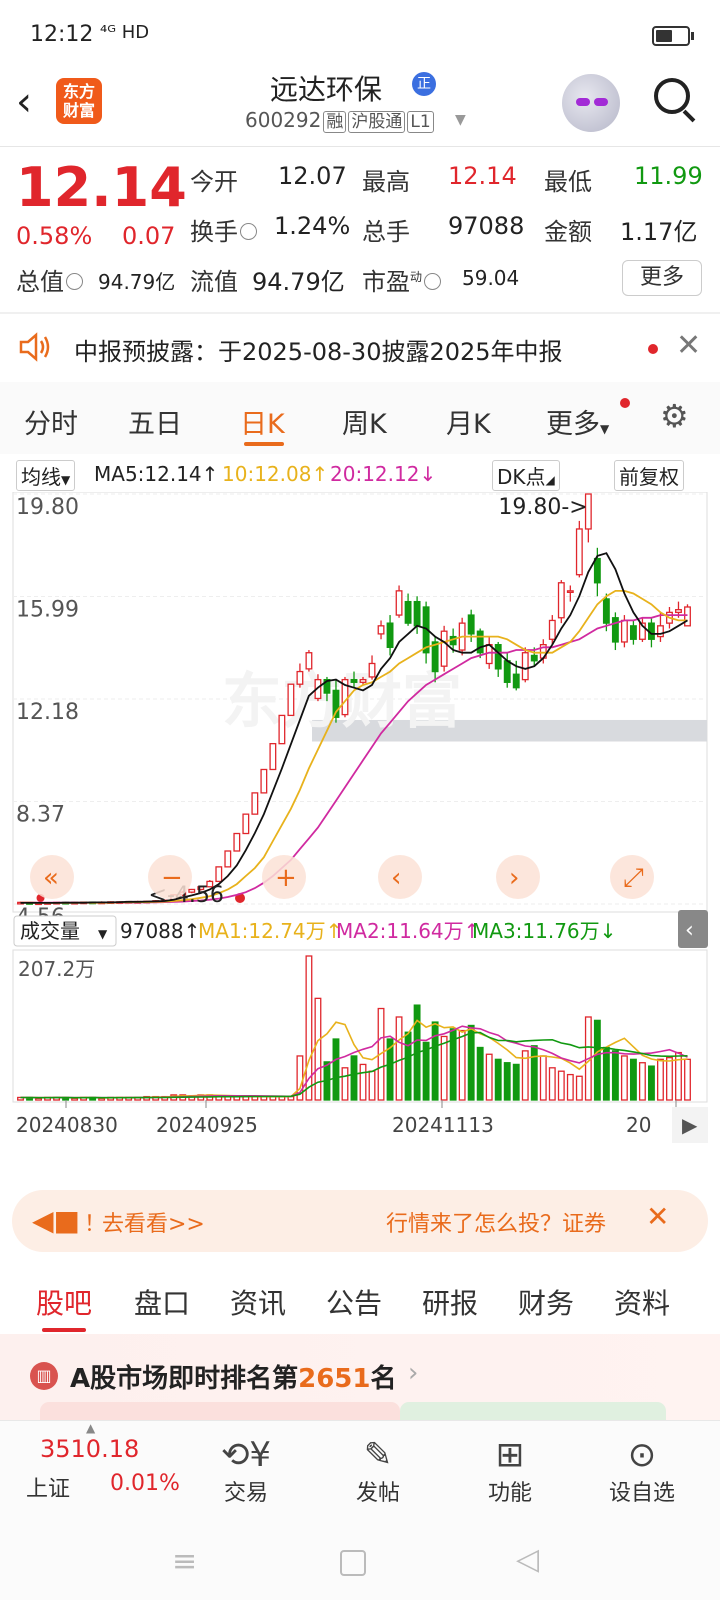 The height and width of the screenshot is (1600, 720). Describe the element at coordinates (468, 421) in the screenshot. I see `tab-monthly-k: 月K` at that location.